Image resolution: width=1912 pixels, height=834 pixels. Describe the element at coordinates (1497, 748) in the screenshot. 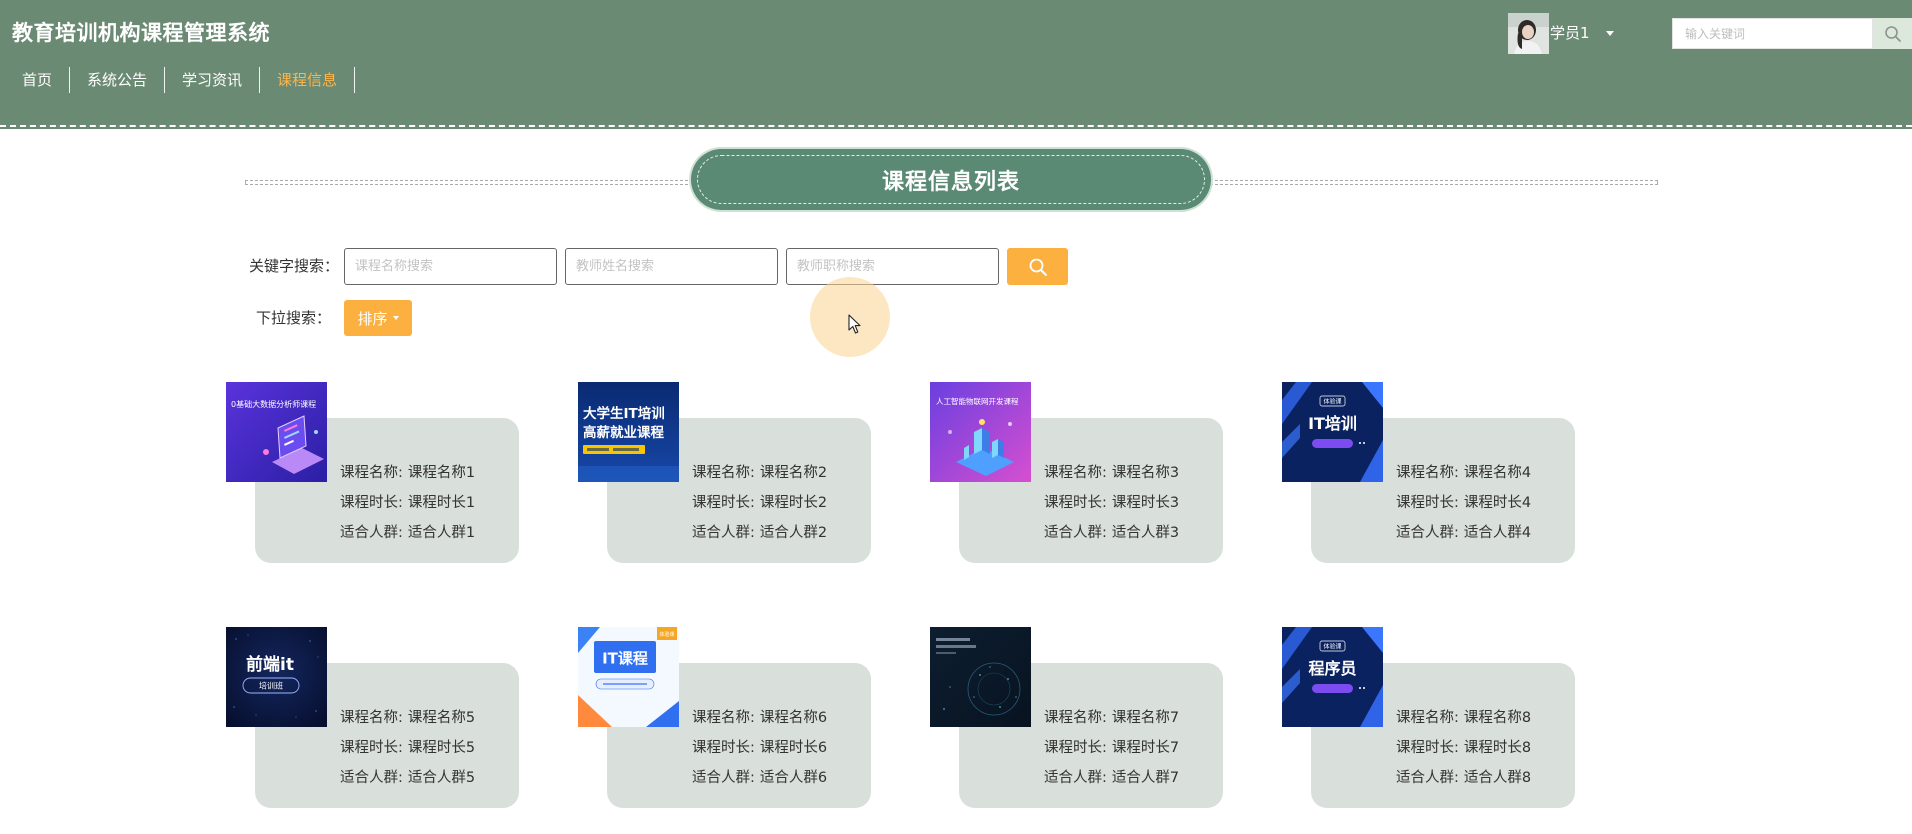

I see `course-duration: 课程时长8` at that location.